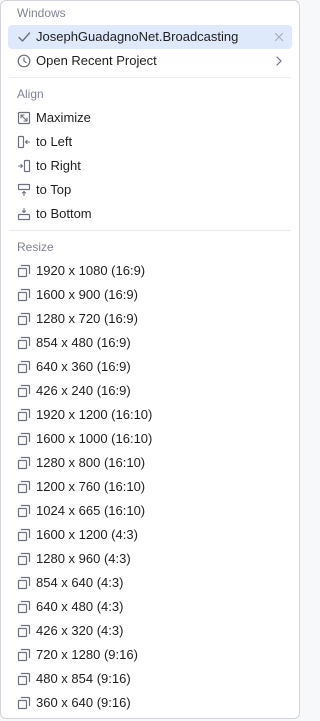  I want to click on resize-item: 640 x 480 (4:3), so click(150, 607).